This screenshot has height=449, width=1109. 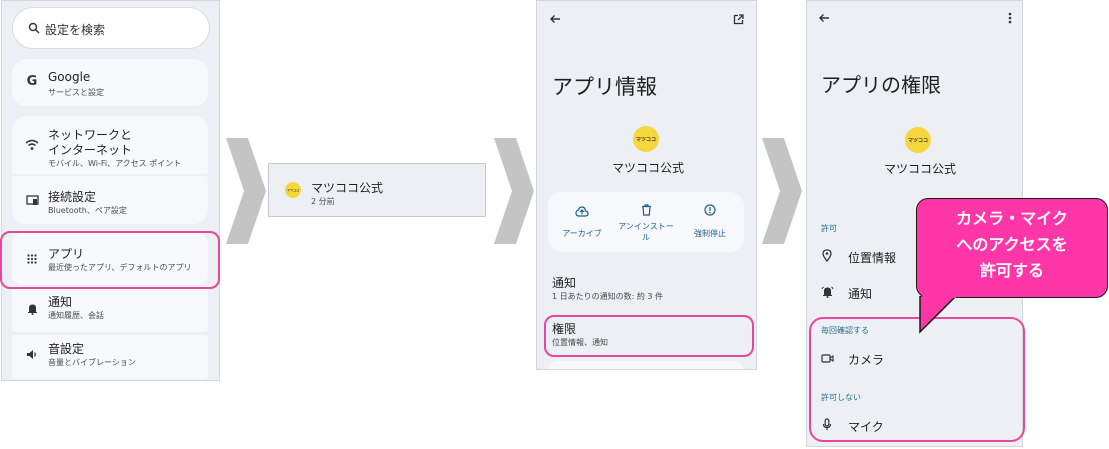 What do you see at coordinates (323, 201) in the screenshot?
I see `recent-app-time: 2 分前` at bounding box center [323, 201].